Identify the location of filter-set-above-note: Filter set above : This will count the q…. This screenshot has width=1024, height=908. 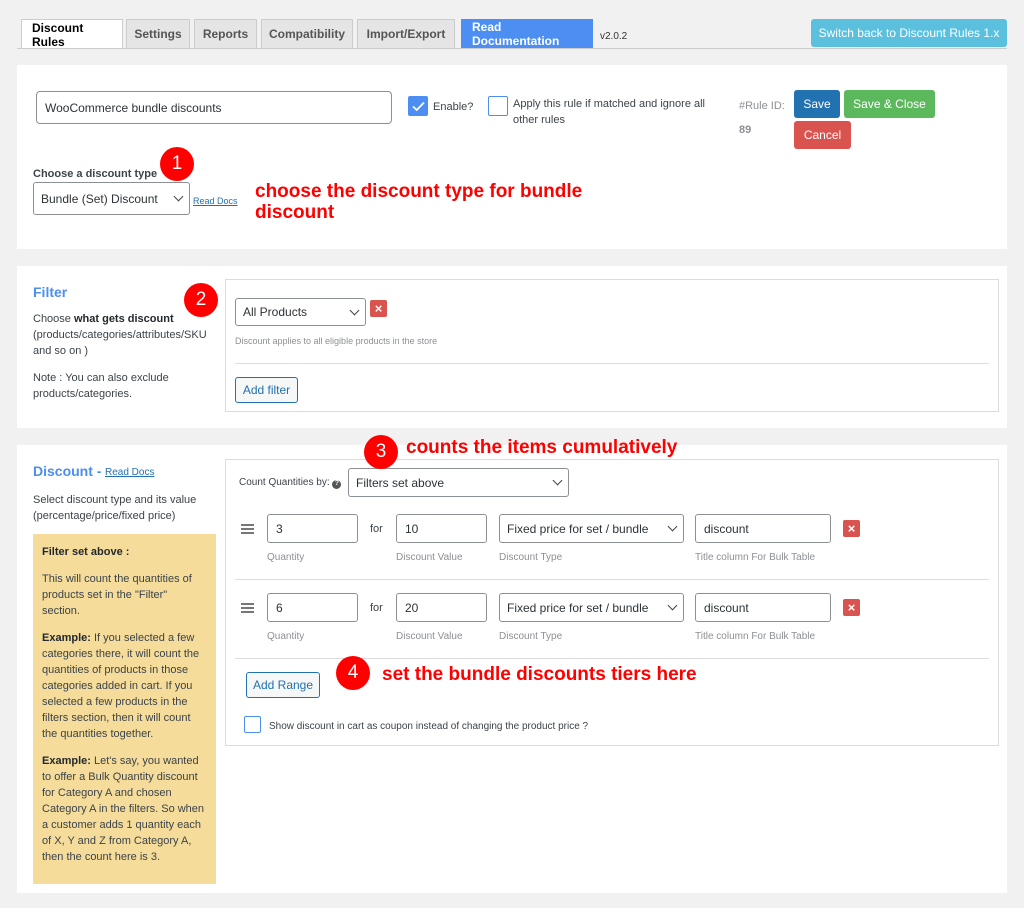
(124, 709).